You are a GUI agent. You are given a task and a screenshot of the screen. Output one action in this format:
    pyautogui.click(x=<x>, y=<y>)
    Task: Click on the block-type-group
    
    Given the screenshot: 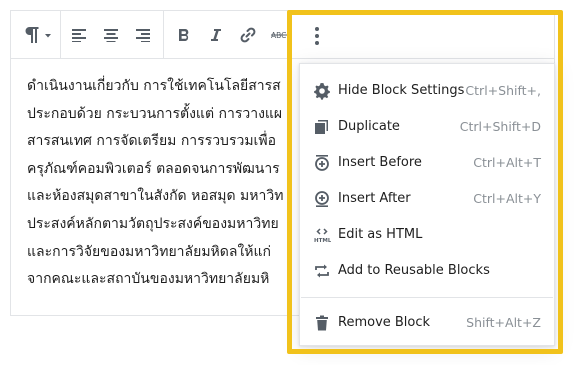 What is the action you would take?
    pyautogui.click(x=36, y=34)
    